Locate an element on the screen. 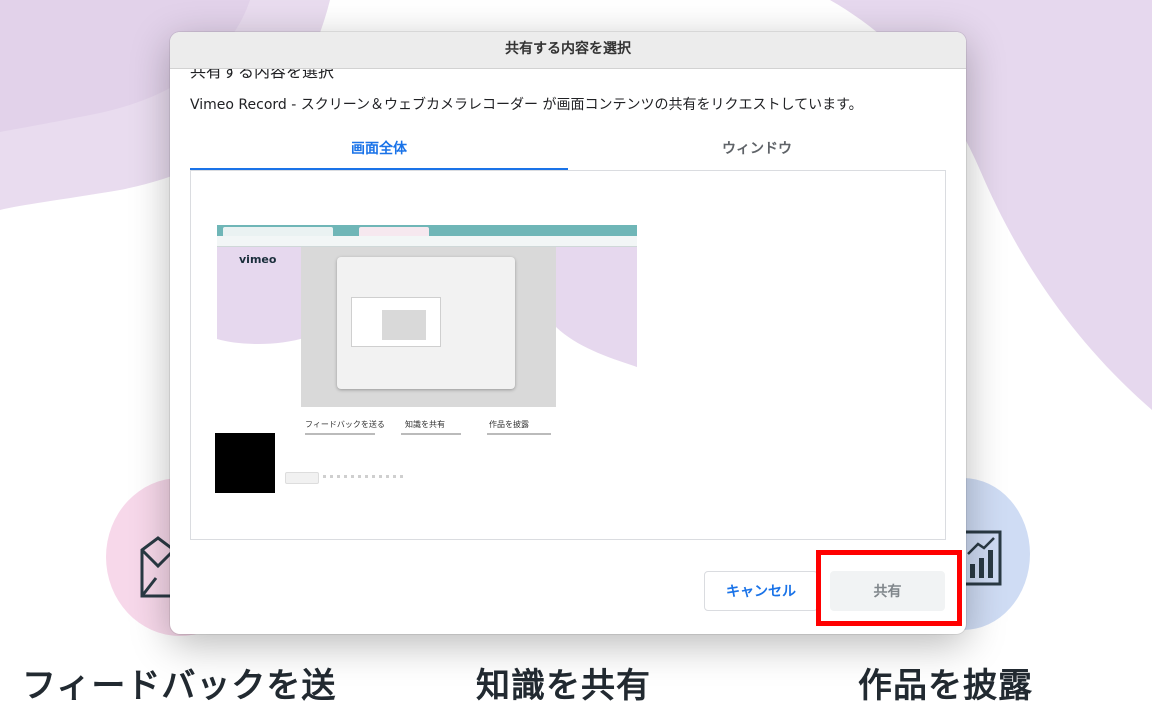 The height and width of the screenshot is (706, 1152). thumbnail-page: vimeo フィードバックを送る 知識を共有 作品を披露 is located at coordinates (427, 344).